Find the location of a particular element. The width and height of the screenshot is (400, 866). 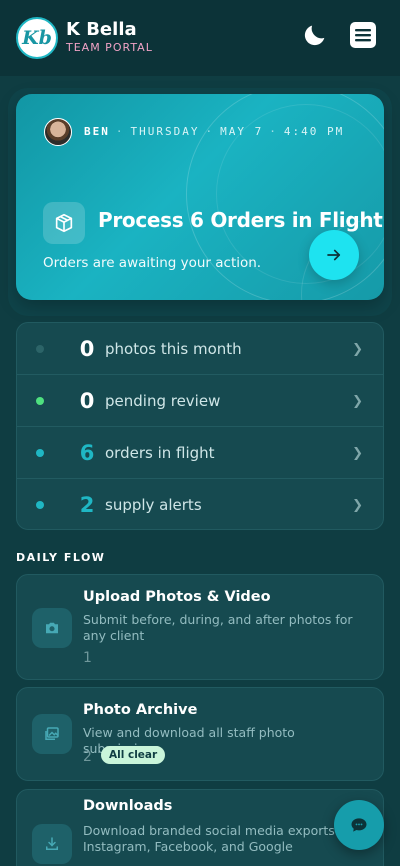

stat-row-orders: 6 orders in flight ❯ is located at coordinates (200, 453).